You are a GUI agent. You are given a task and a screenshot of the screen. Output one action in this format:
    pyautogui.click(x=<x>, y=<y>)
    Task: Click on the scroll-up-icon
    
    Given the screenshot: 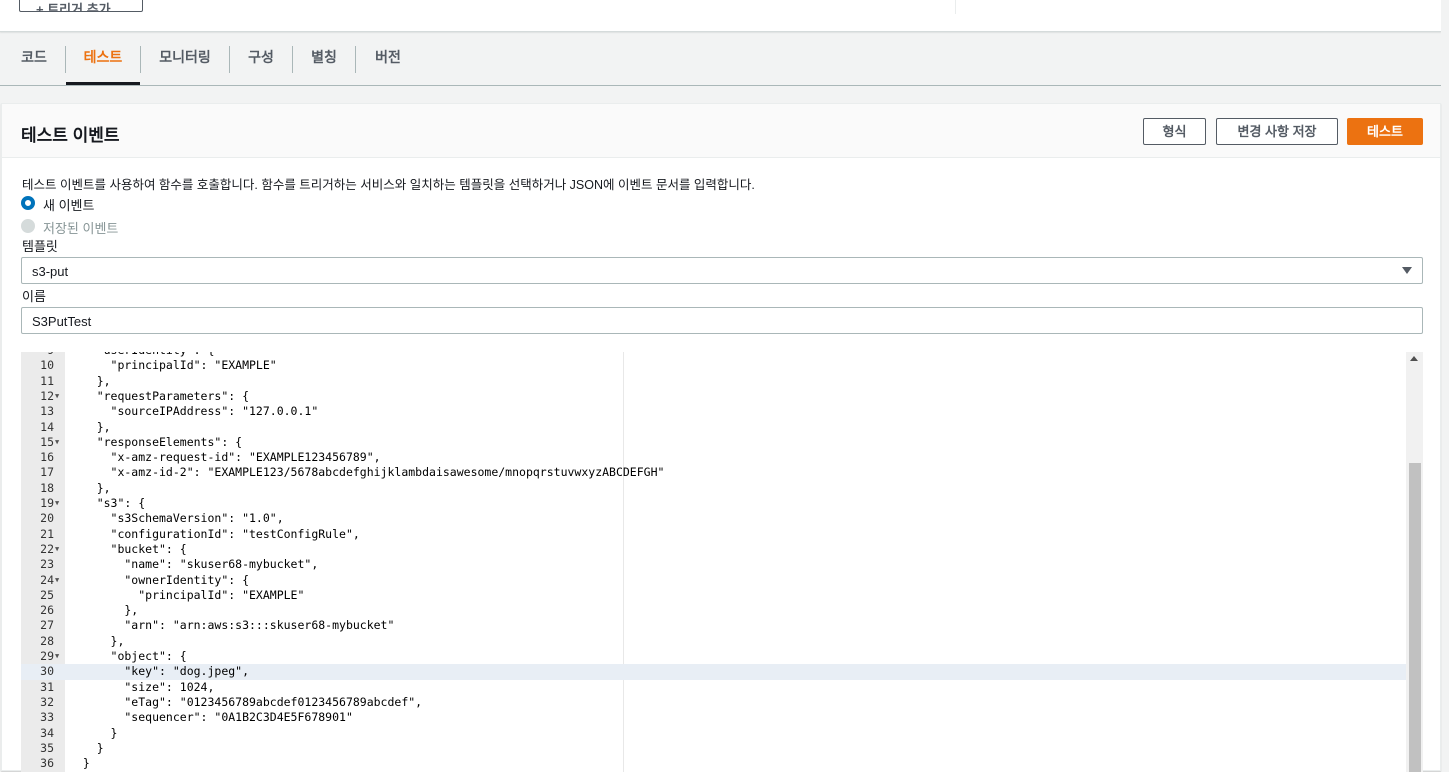 What is the action you would take?
    pyautogui.click(x=1414, y=358)
    